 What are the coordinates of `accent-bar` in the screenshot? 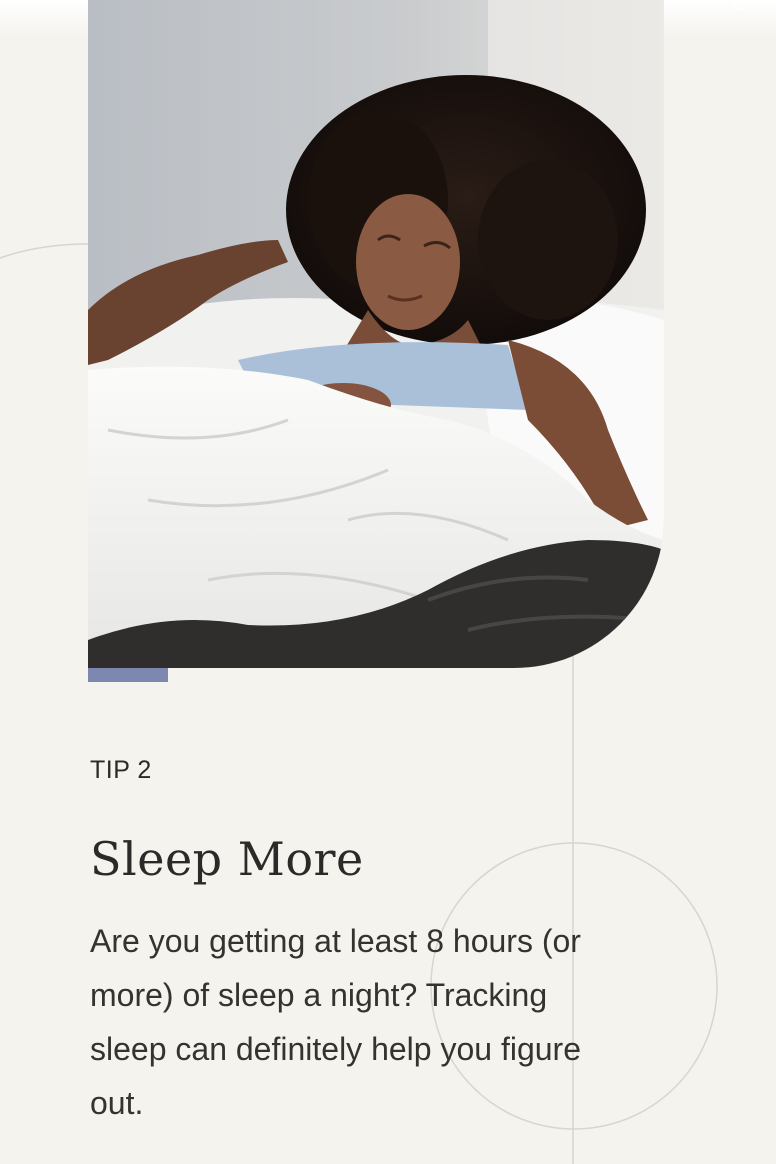 It's located at (128, 675).